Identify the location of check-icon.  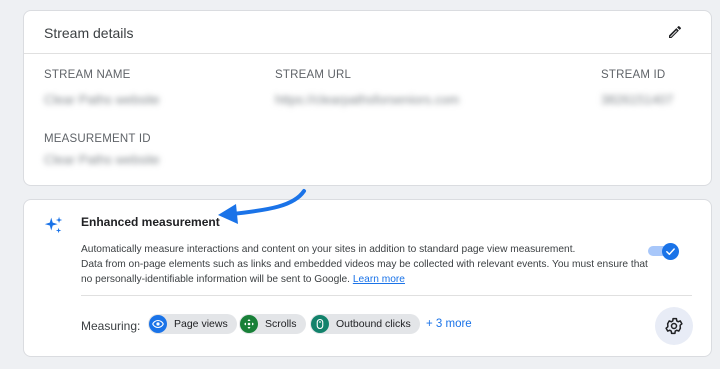
(670, 251).